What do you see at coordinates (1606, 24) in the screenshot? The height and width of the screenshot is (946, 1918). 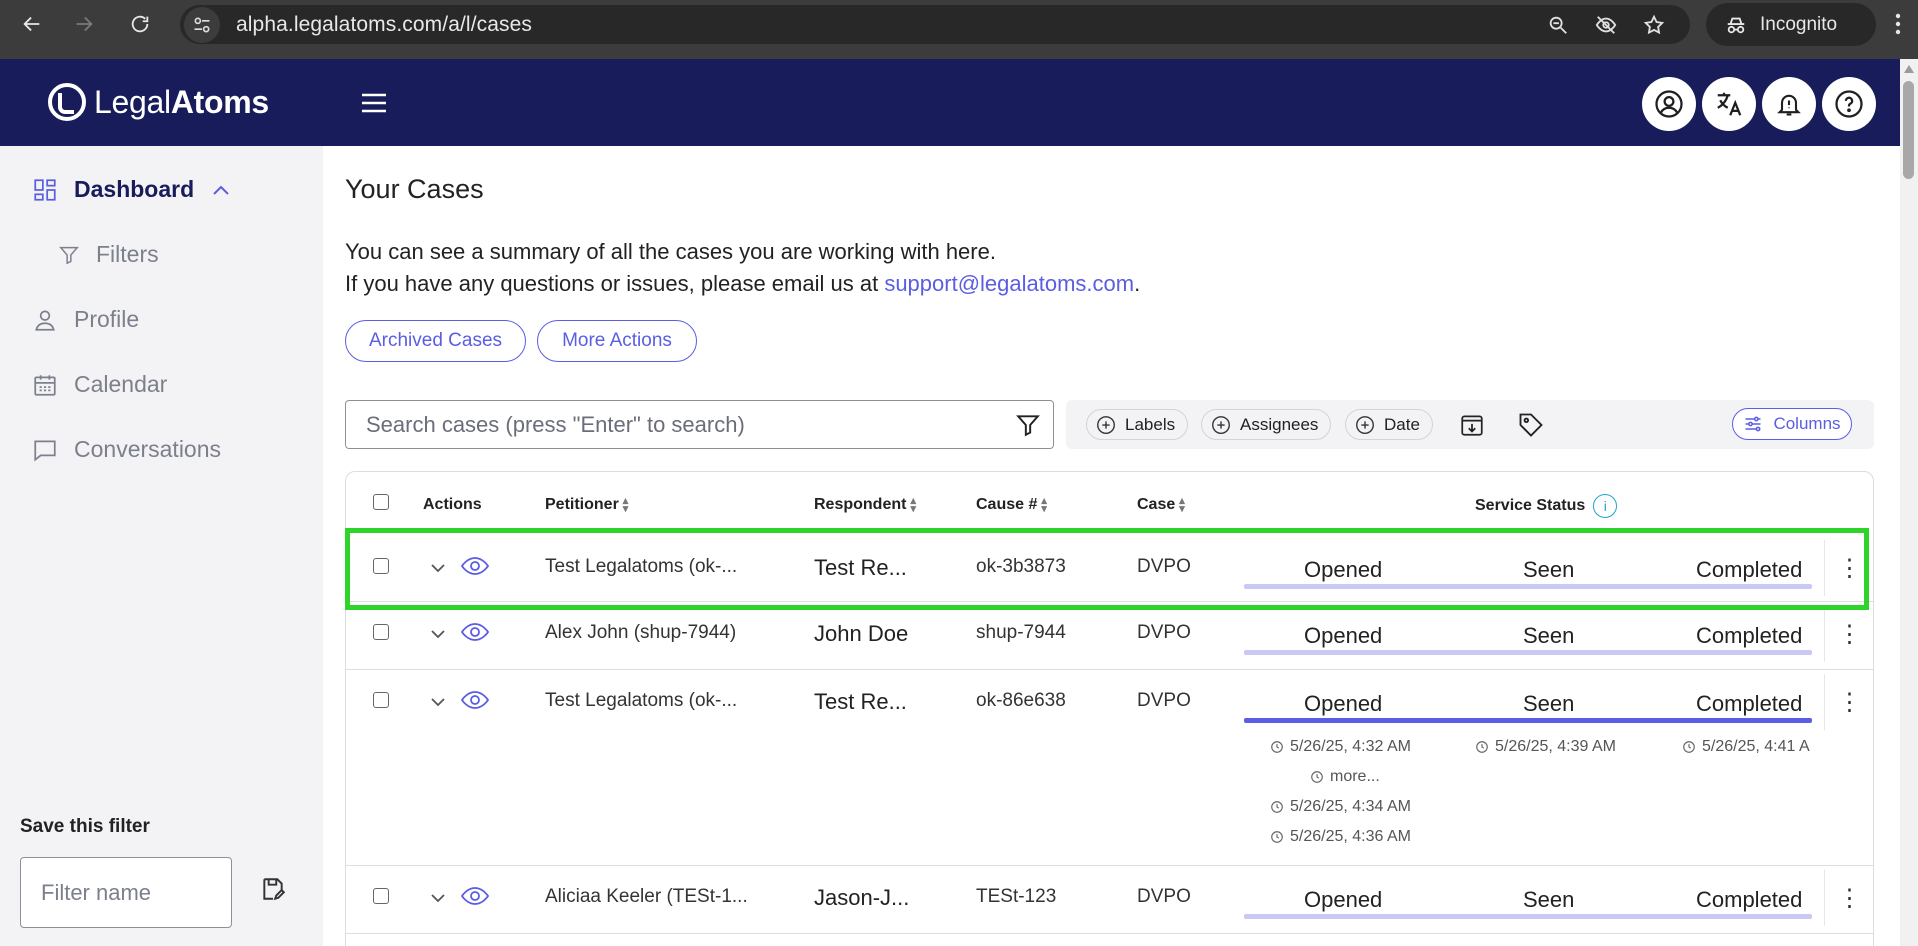 I see `eye-off-icon` at bounding box center [1606, 24].